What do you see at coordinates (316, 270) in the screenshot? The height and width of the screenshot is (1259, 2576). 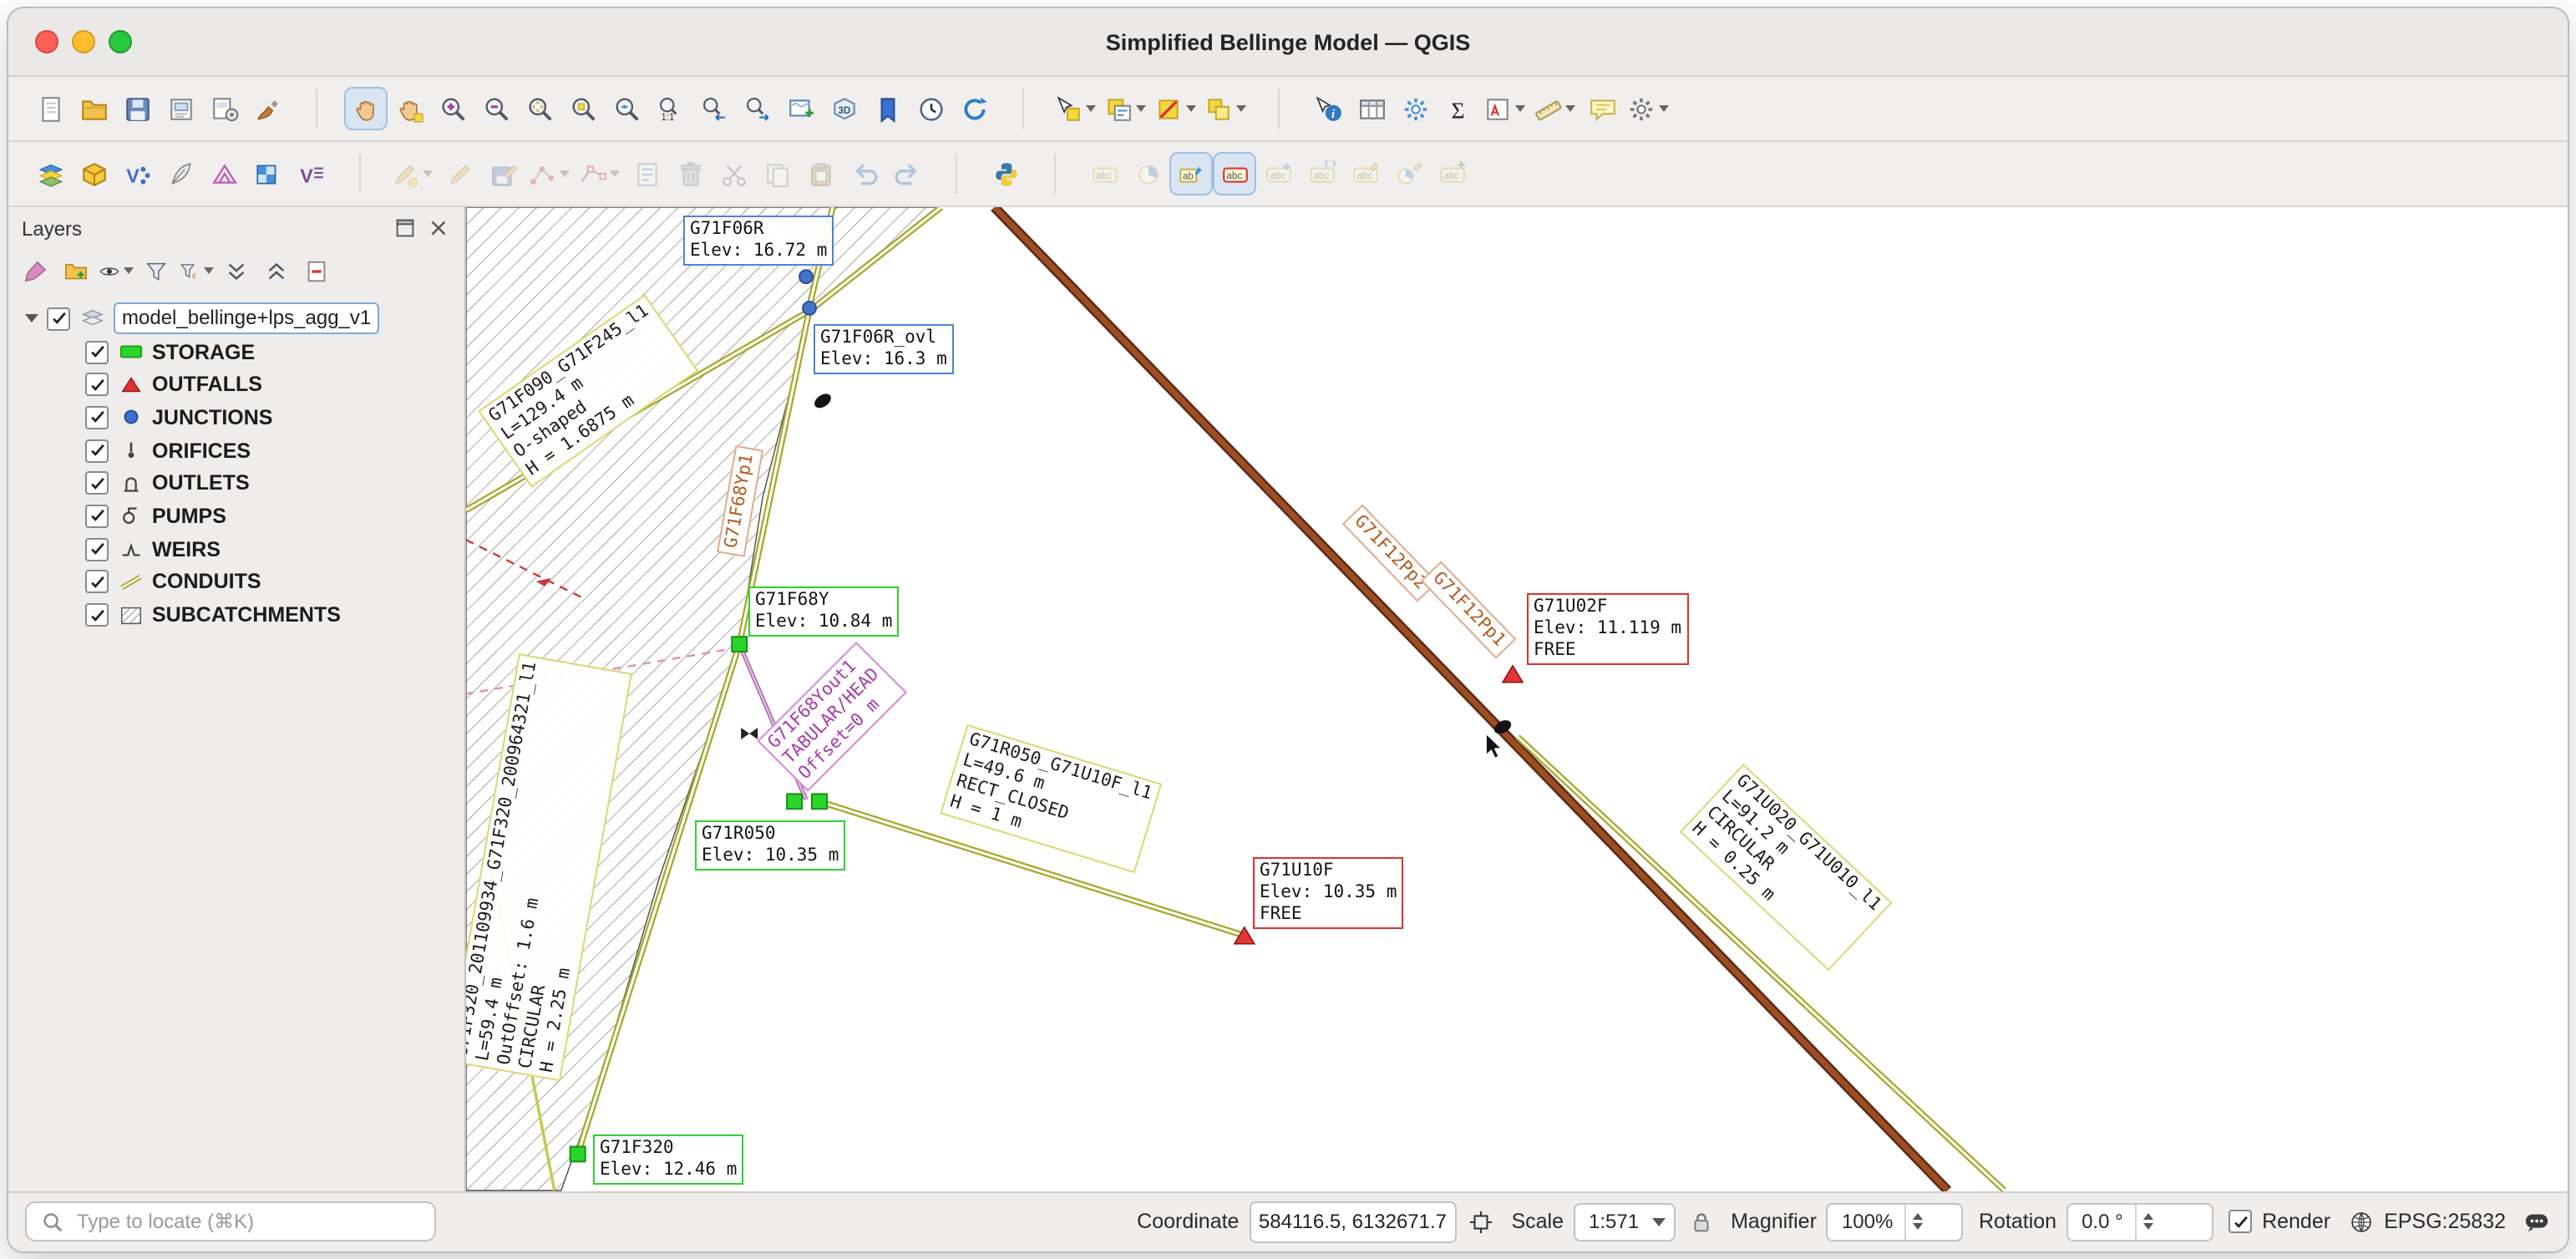 I see `remove-layer-button` at bounding box center [316, 270].